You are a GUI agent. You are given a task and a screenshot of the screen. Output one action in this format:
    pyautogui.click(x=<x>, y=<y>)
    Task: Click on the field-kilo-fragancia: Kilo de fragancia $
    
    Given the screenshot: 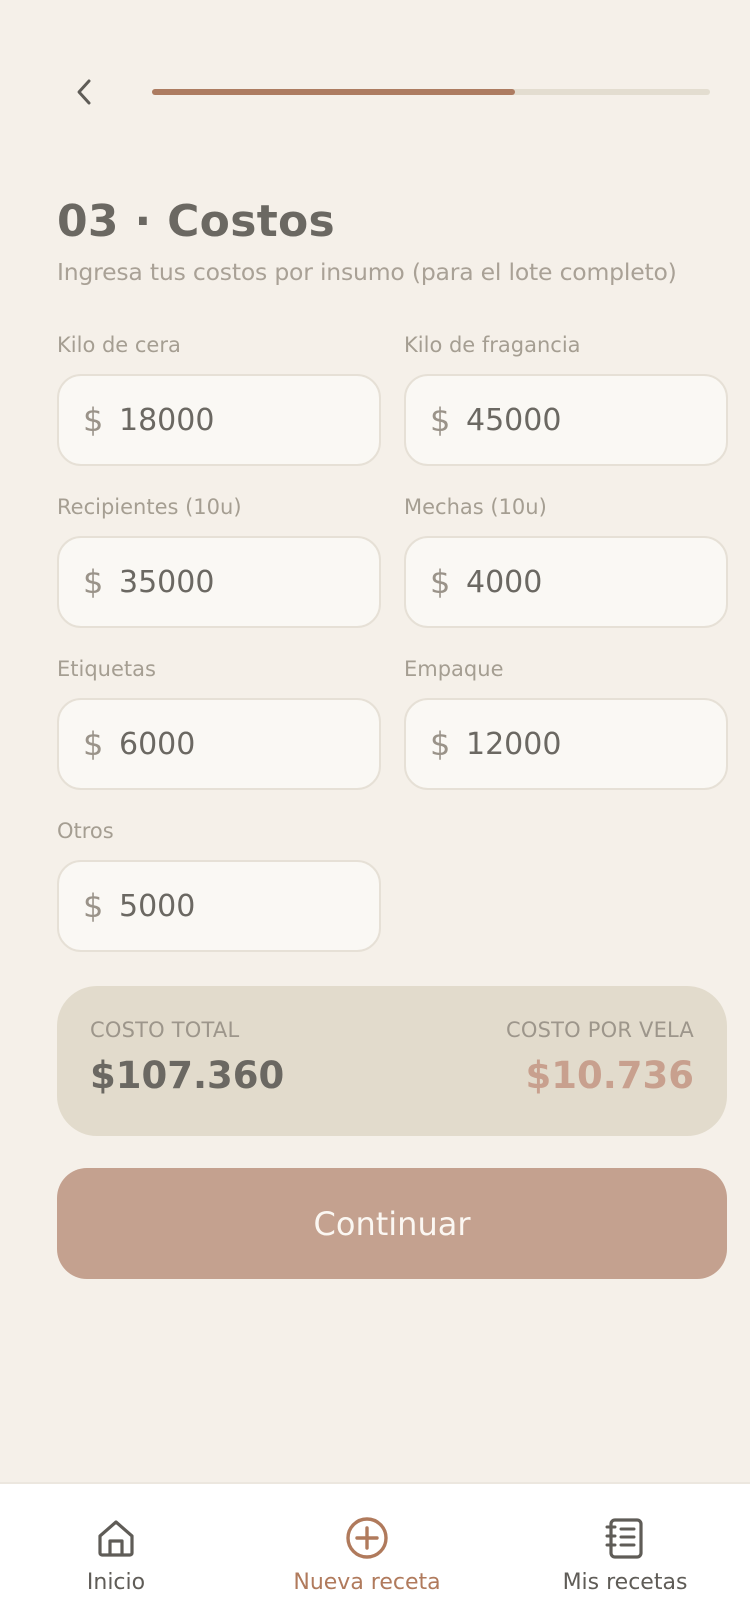 What is the action you would take?
    pyautogui.click(x=566, y=397)
    